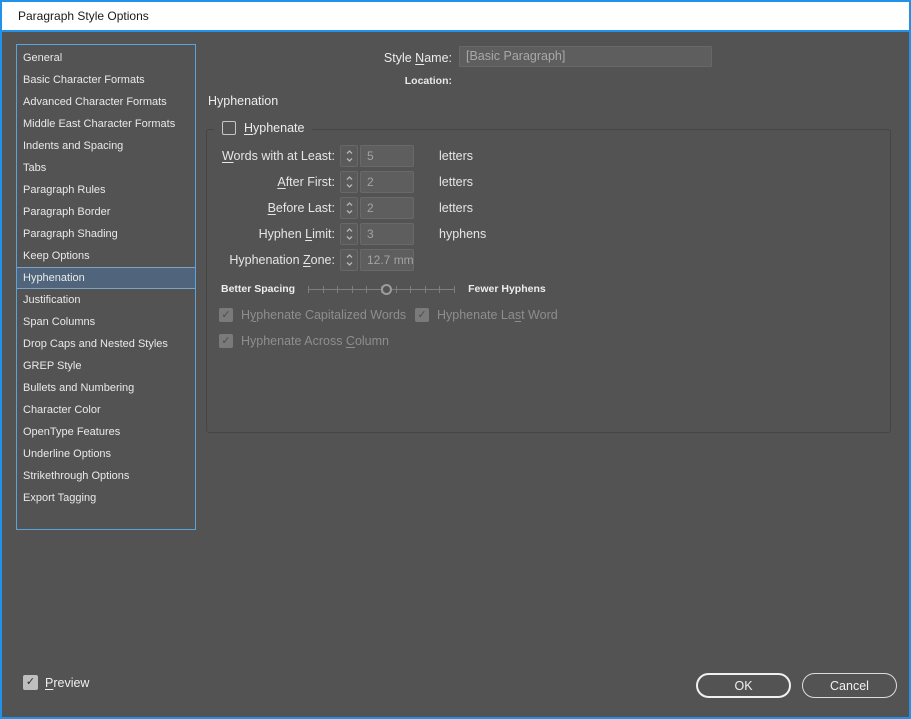  What do you see at coordinates (106, 454) in the screenshot?
I see `sidebar-item-underline-options: Underline Options` at bounding box center [106, 454].